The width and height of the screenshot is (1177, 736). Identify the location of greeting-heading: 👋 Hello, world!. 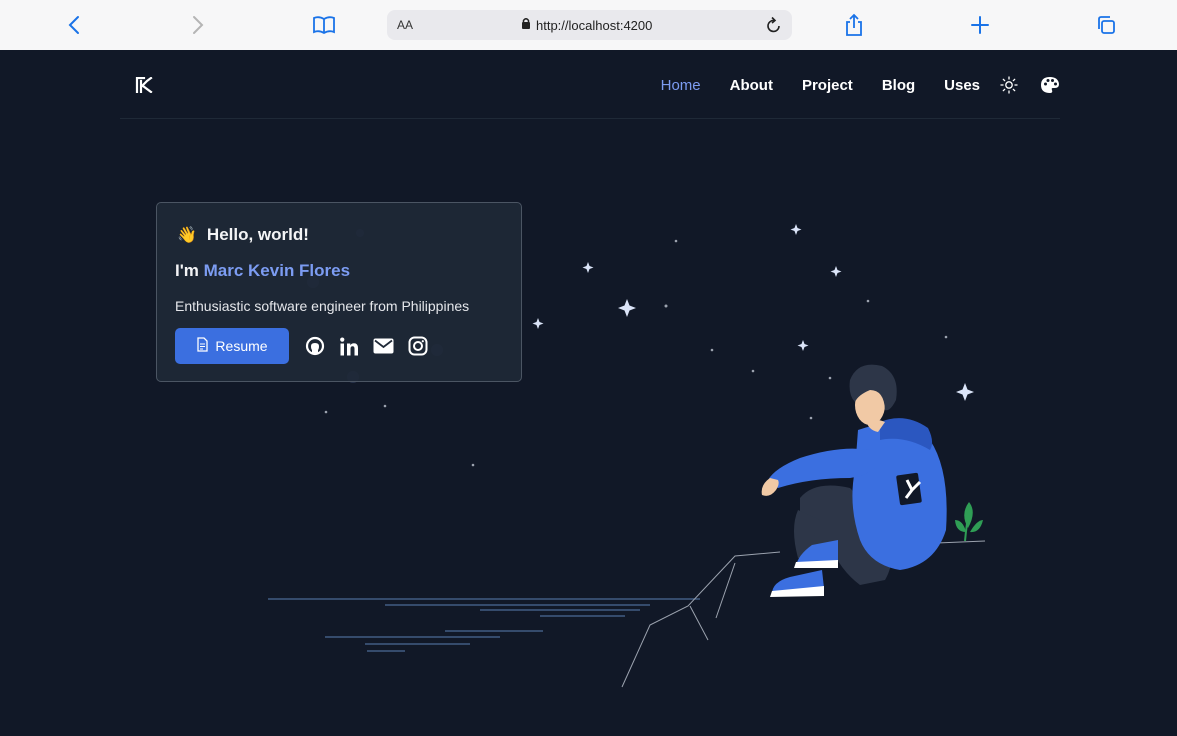
(243, 235).